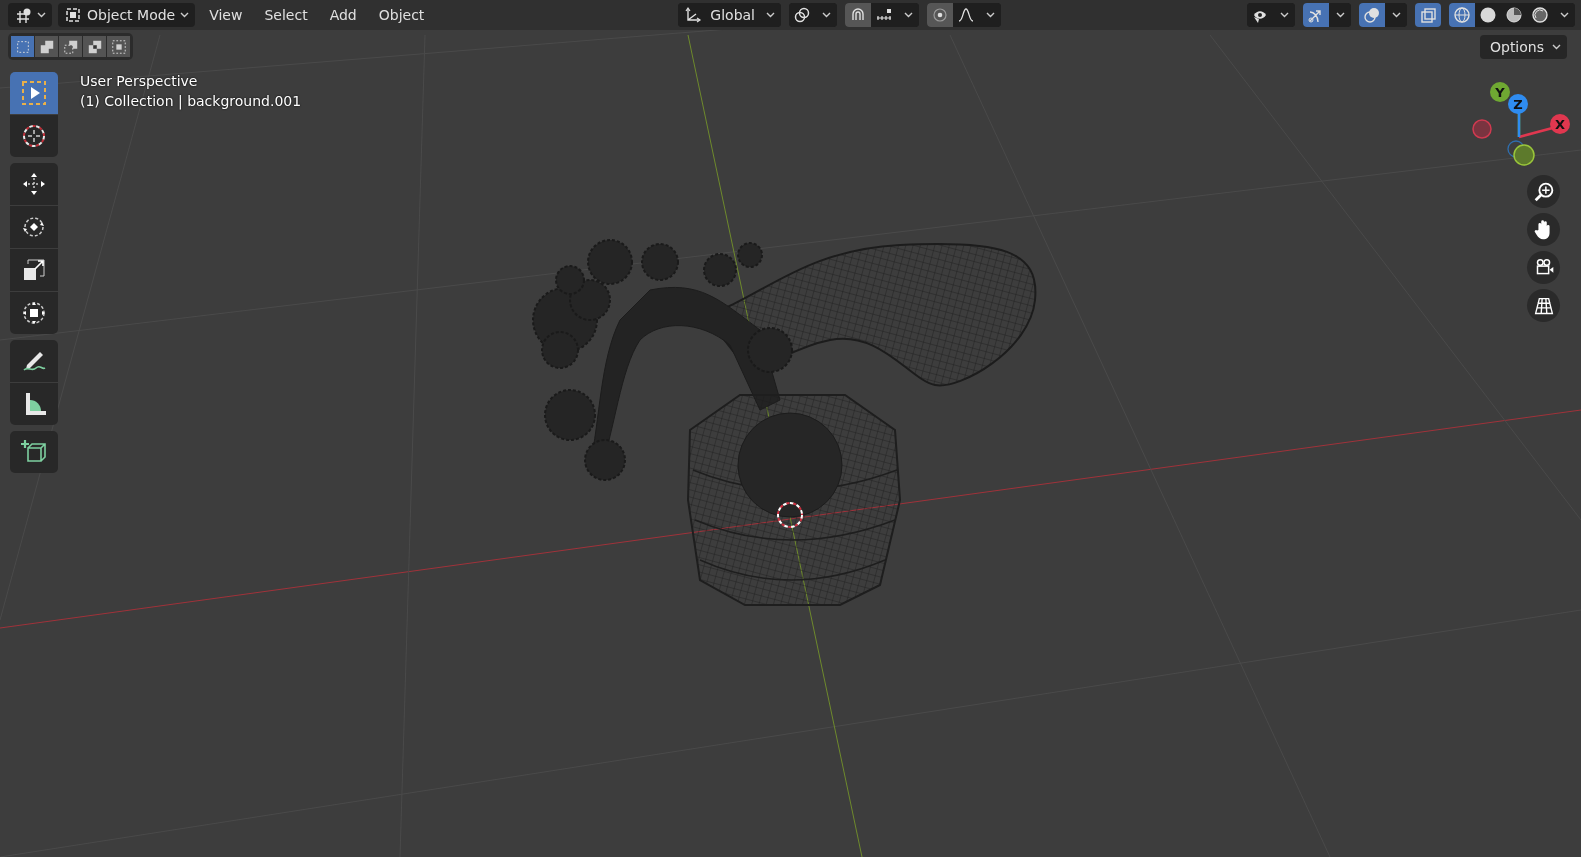 Image resolution: width=1581 pixels, height=857 pixels. Describe the element at coordinates (343, 15) in the screenshot. I see `menu-item: Add` at that location.